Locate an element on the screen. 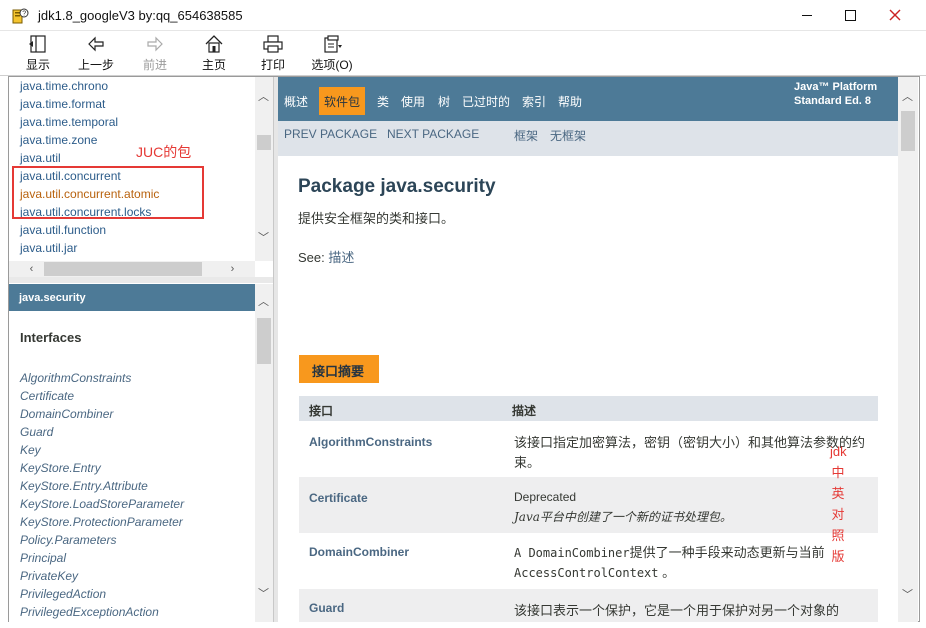 This screenshot has width=926, height=628. interface-link: KeyStore.Entry is located at coordinates (60, 468).